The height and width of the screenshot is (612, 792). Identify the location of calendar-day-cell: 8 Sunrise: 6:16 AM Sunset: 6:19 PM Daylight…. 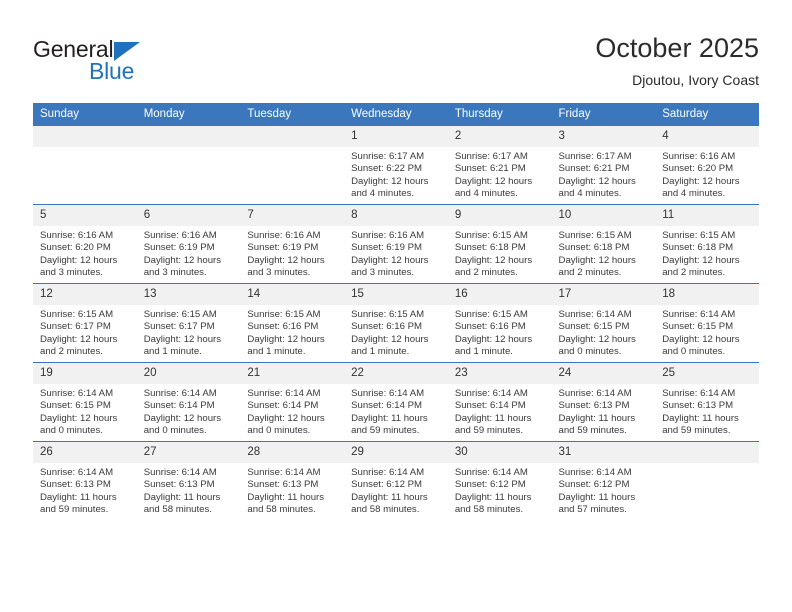
(396, 244).